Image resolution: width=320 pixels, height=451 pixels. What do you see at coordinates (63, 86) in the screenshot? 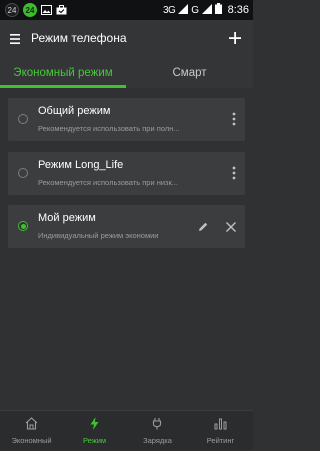
I see `active-tab-indicator` at bounding box center [63, 86].